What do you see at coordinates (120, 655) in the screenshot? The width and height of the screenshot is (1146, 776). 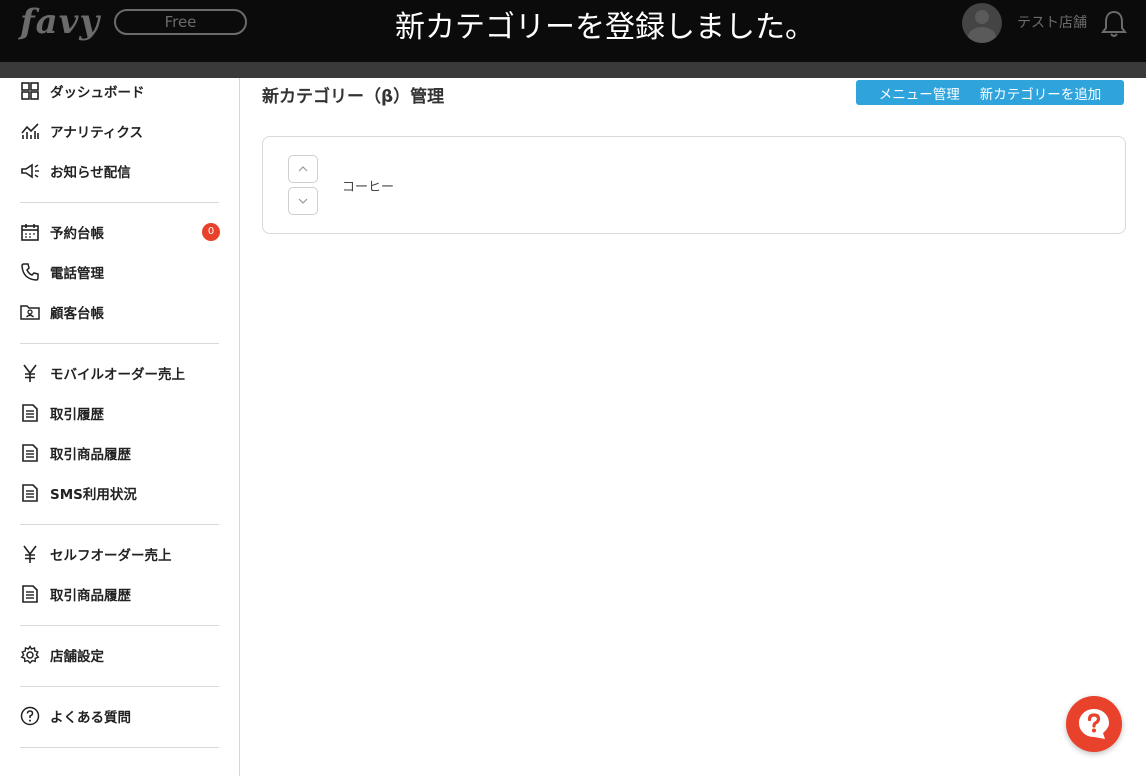 I see `sidebar-item-store-settings: 店舗設定` at bounding box center [120, 655].